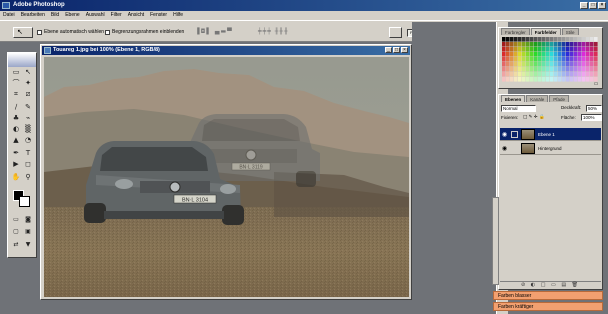  I want to click on history-brush-icon: ⌁, so click(28, 118).